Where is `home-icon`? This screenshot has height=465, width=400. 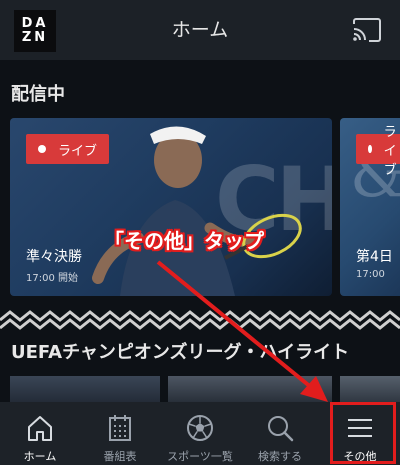
home-icon is located at coordinates (40, 428).